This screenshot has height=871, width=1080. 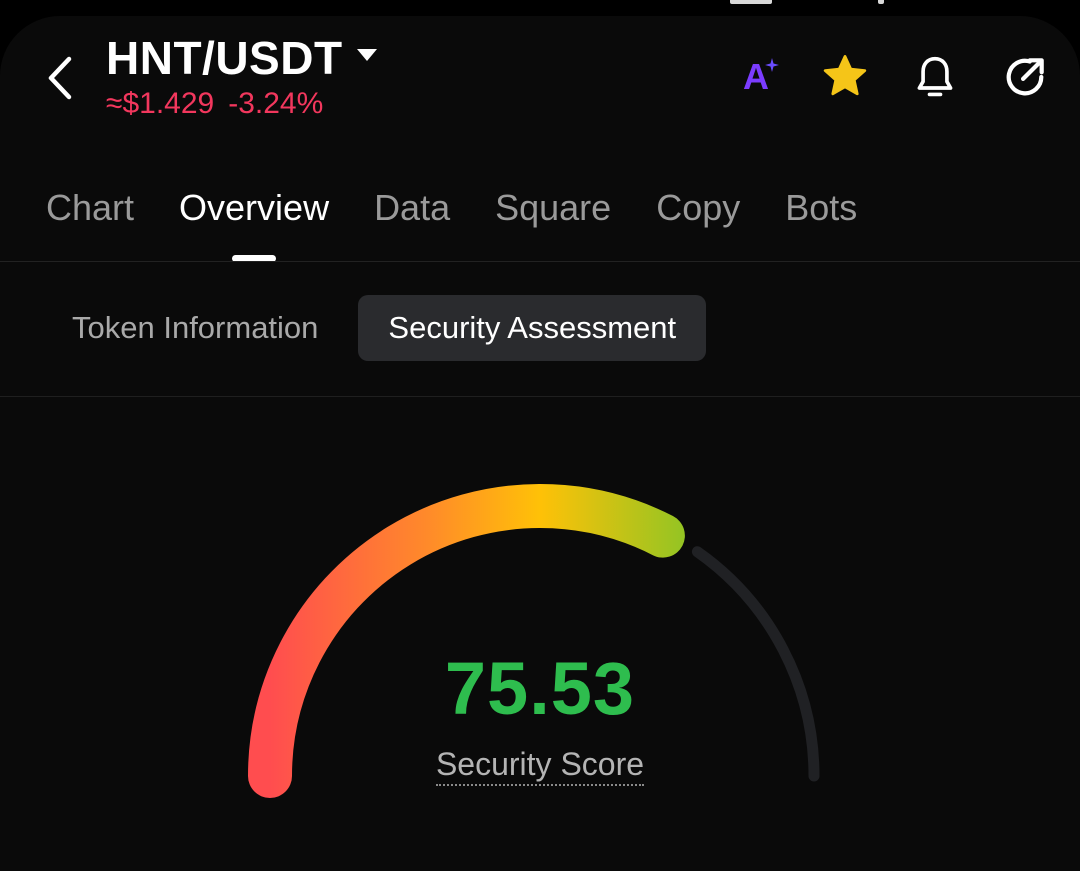 What do you see at coordinates (540, 8) in the screenshot?
I see `status-bar-remnant` at bounding box center [540, 8].